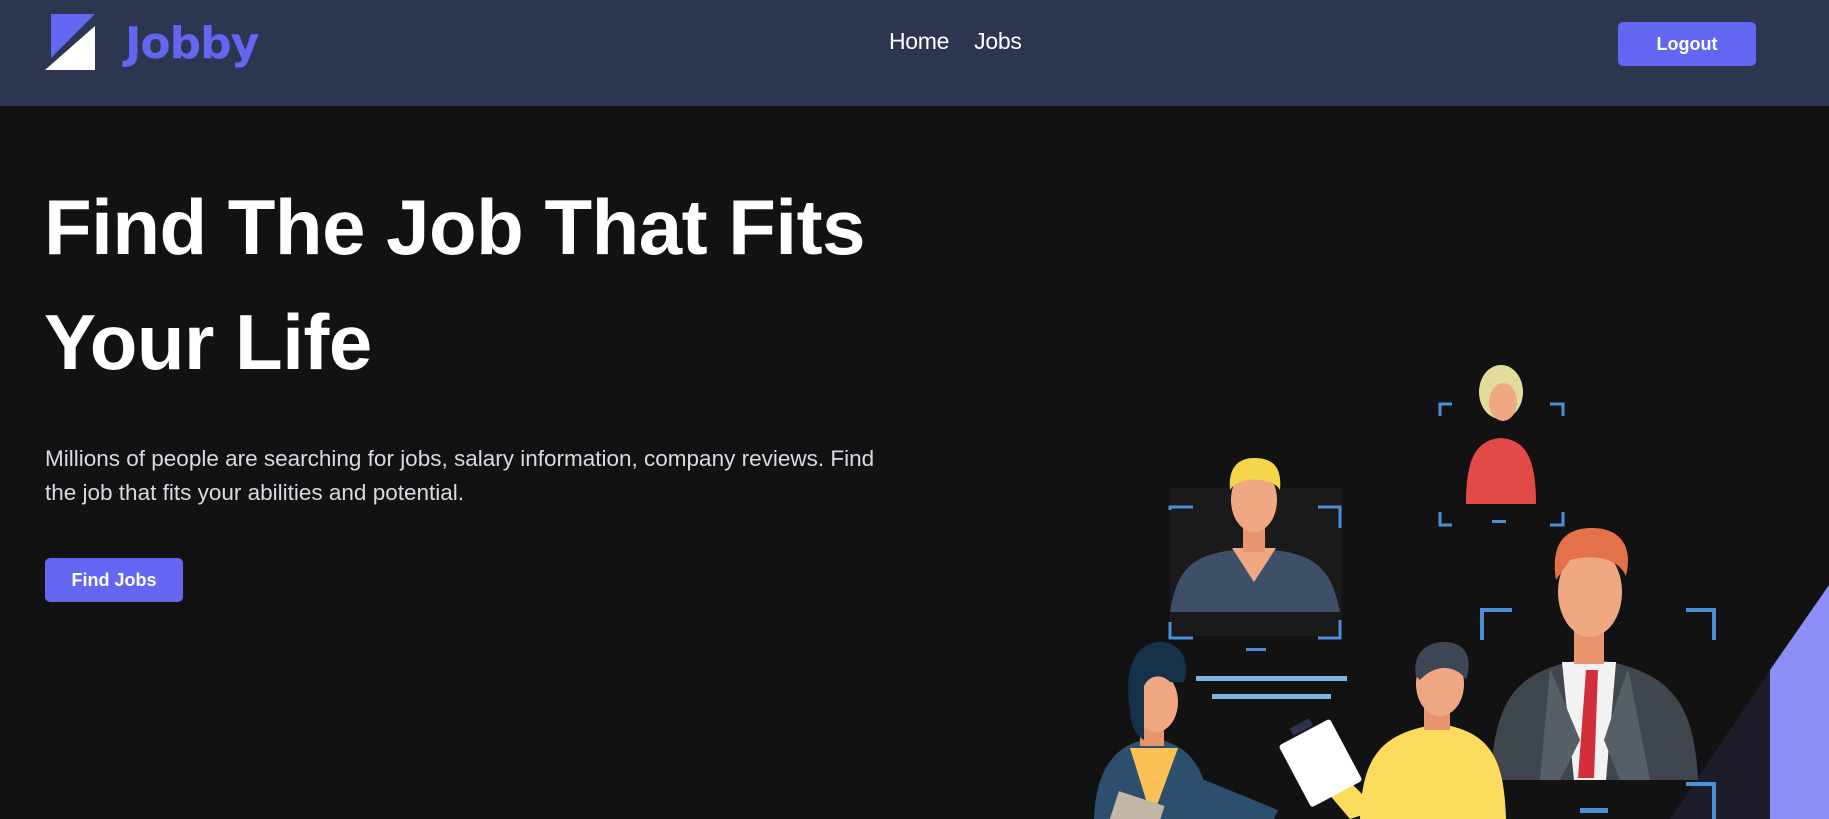  Describe the element at coordinates (1186, 730) in the screenshot. I see `woman-with-folder-icon` at that location.